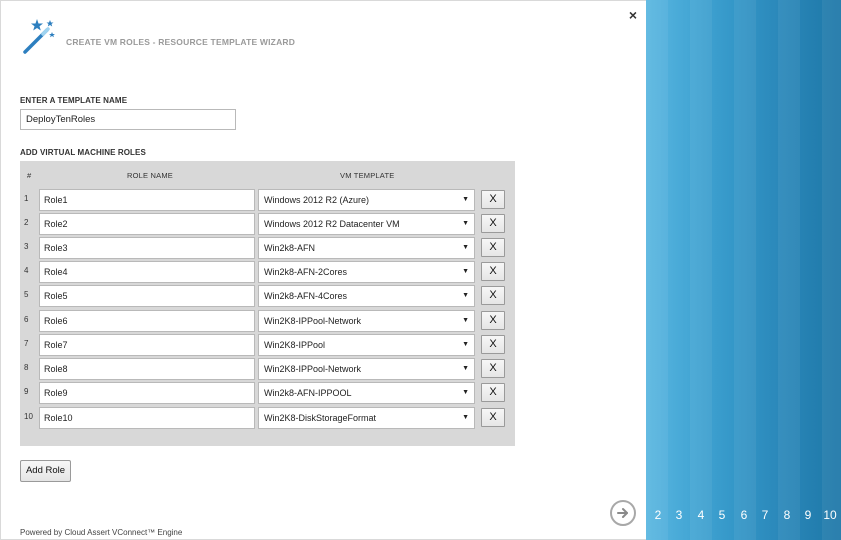 The image size is (841, 540). Describe the element at coordinates (366, 345) in the screenshot. I see `vm-template-select: Win2K8-IPPool ▼` at that location.